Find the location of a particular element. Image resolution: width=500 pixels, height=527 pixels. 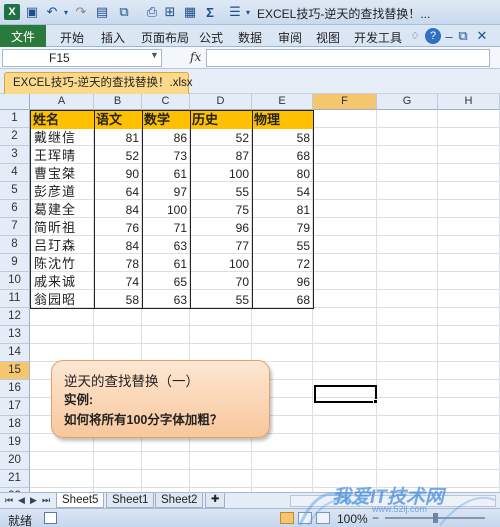

row-header-6: 6 is located at coordinates (15, 209).